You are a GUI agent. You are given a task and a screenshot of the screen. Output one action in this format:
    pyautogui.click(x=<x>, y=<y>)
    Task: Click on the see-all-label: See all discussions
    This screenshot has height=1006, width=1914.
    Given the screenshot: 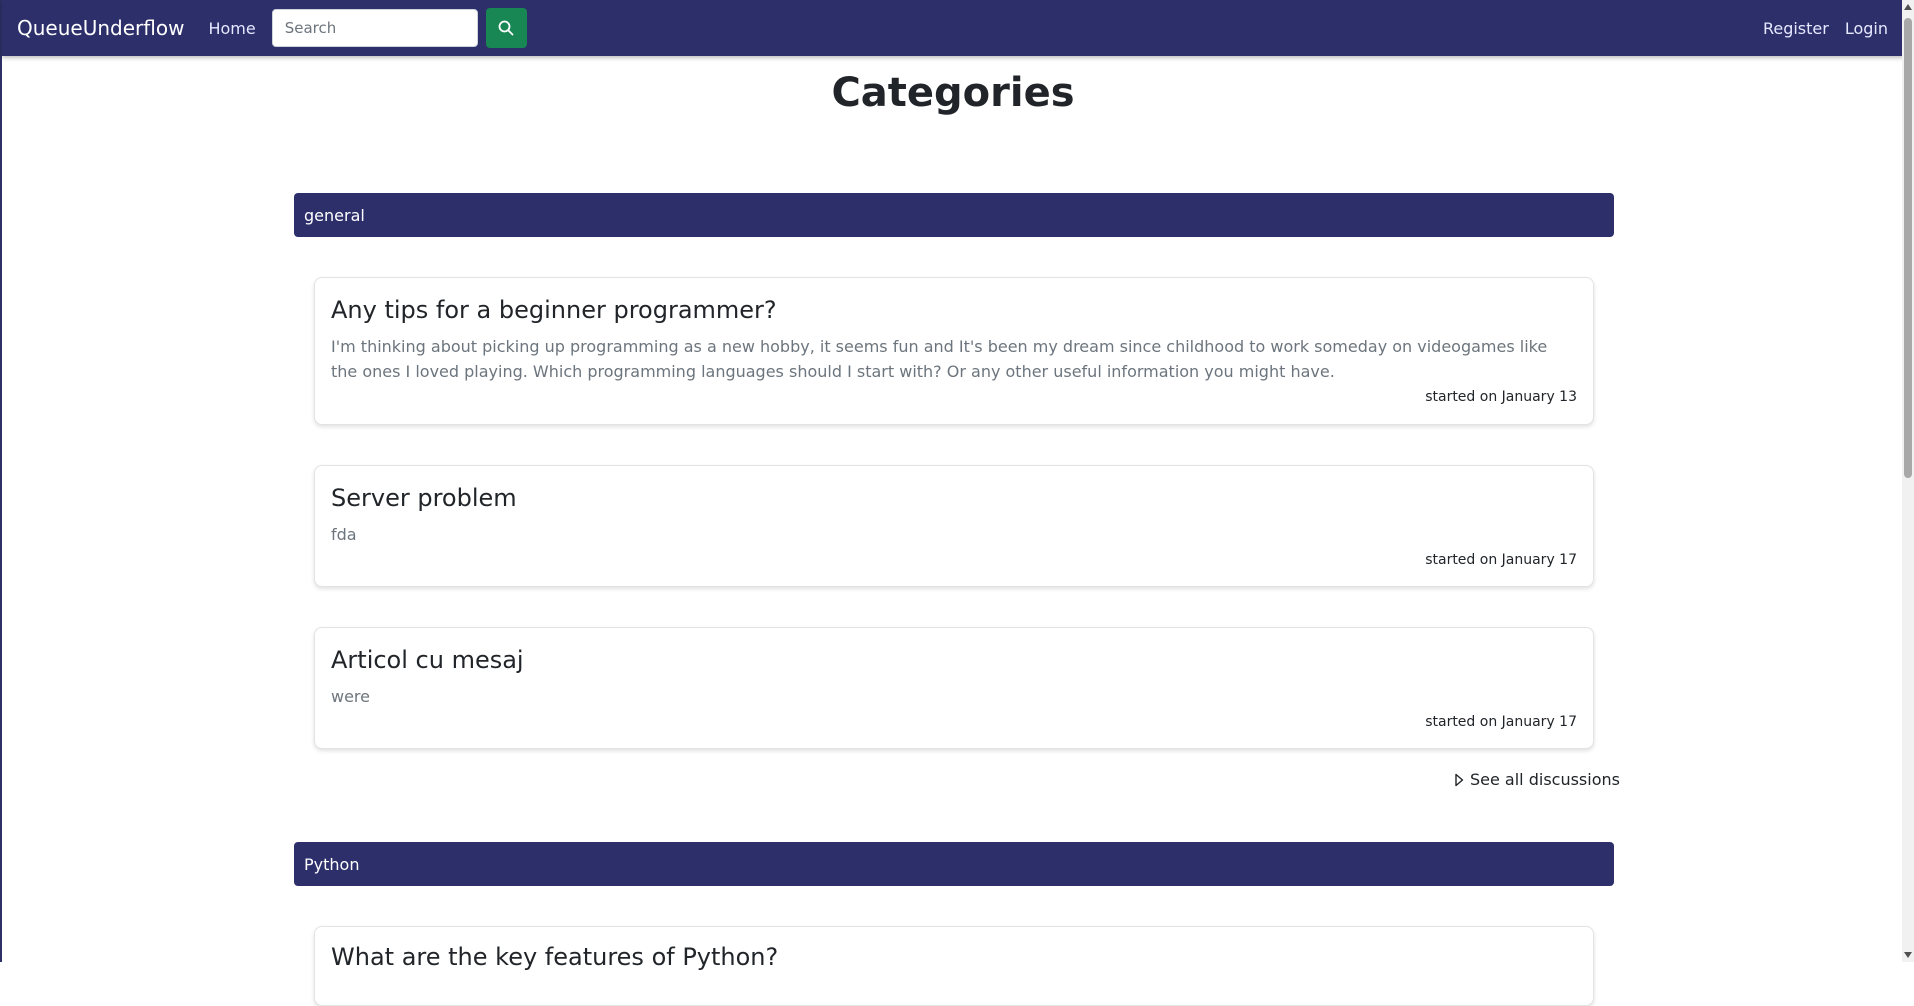 What is the action you would take?
    pyautogui.click(x=1545, y=779)
    